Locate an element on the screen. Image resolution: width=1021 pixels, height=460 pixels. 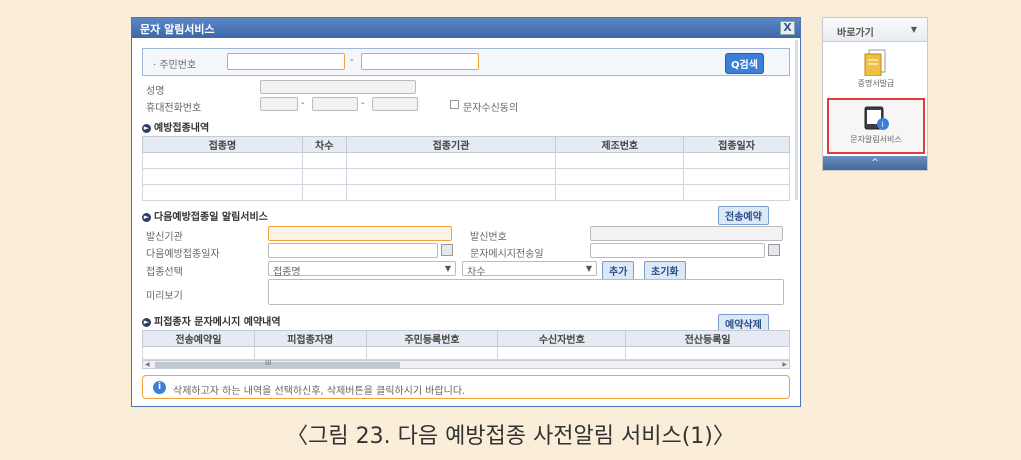
vaccination-history-table: 접종명 차수 접종기관 제조번호 접종일자 is located at coordinates (466, 168).